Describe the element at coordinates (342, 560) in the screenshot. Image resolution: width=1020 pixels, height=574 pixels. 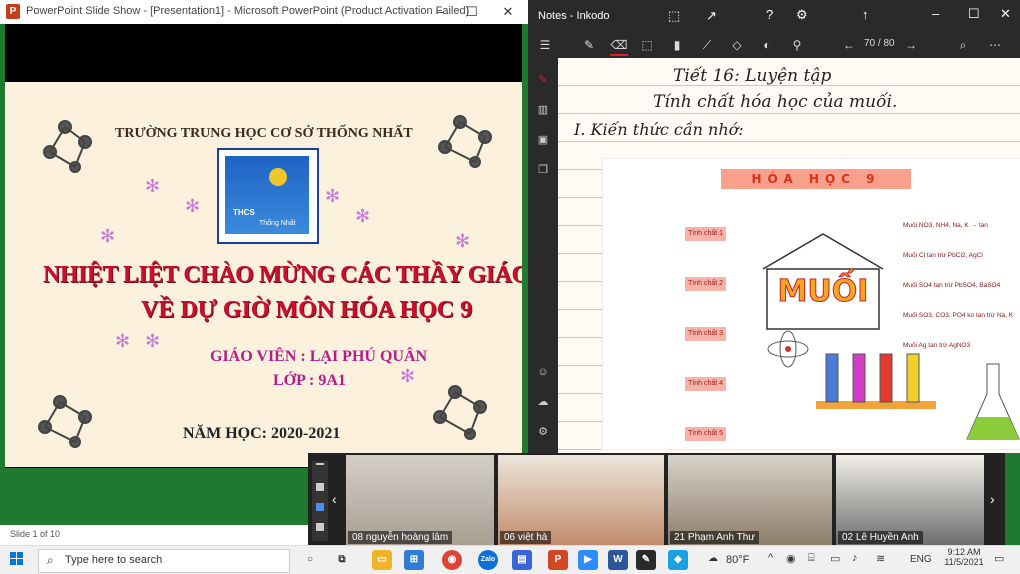
I see `task-view-icon: ⧉` at that location.